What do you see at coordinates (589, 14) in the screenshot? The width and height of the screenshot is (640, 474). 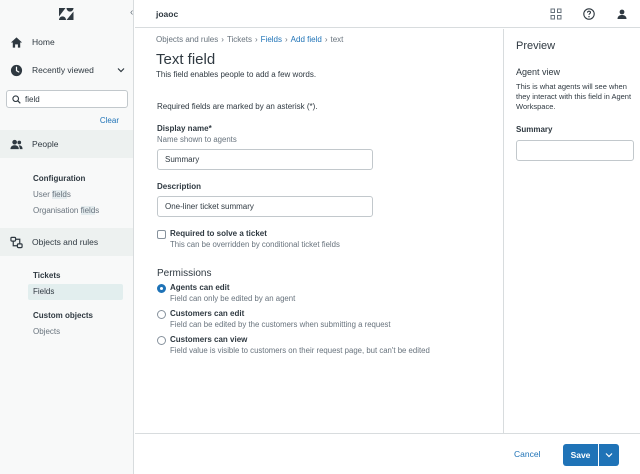 I see `help-icon` at bounding box center [589, 14].